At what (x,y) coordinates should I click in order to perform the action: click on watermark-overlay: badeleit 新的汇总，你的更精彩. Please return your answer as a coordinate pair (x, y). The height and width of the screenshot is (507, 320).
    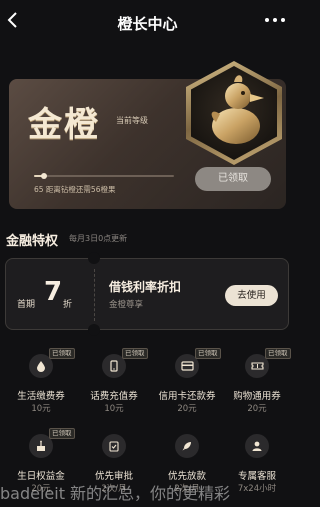
    Looking at the image, I should click on (115, 493).